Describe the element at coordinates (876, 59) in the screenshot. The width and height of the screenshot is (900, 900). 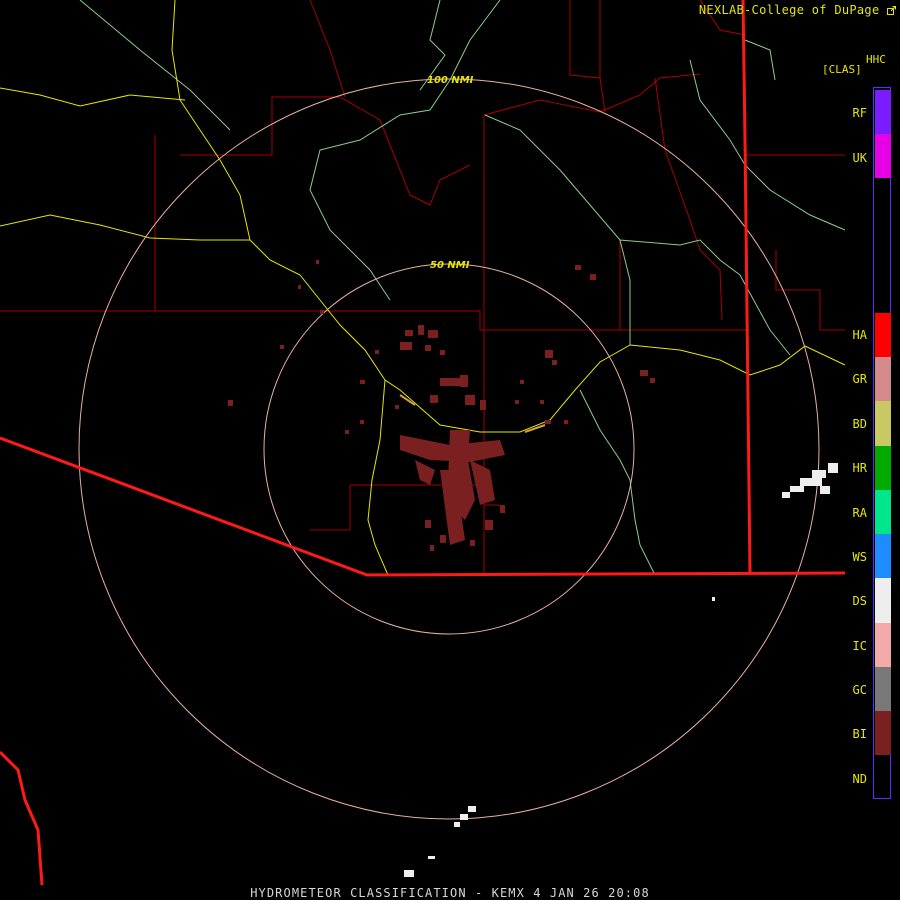
I see `product-code: HHC` at that location.